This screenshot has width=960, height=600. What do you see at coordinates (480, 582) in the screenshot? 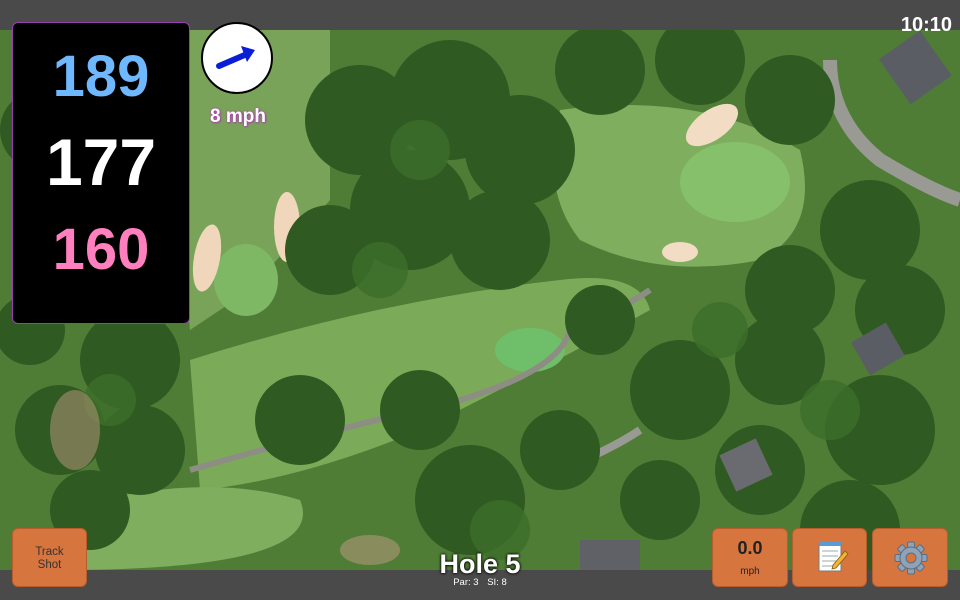
I see `hole-details: Par: 3 SI: 8` at bounding box center [480, 582].